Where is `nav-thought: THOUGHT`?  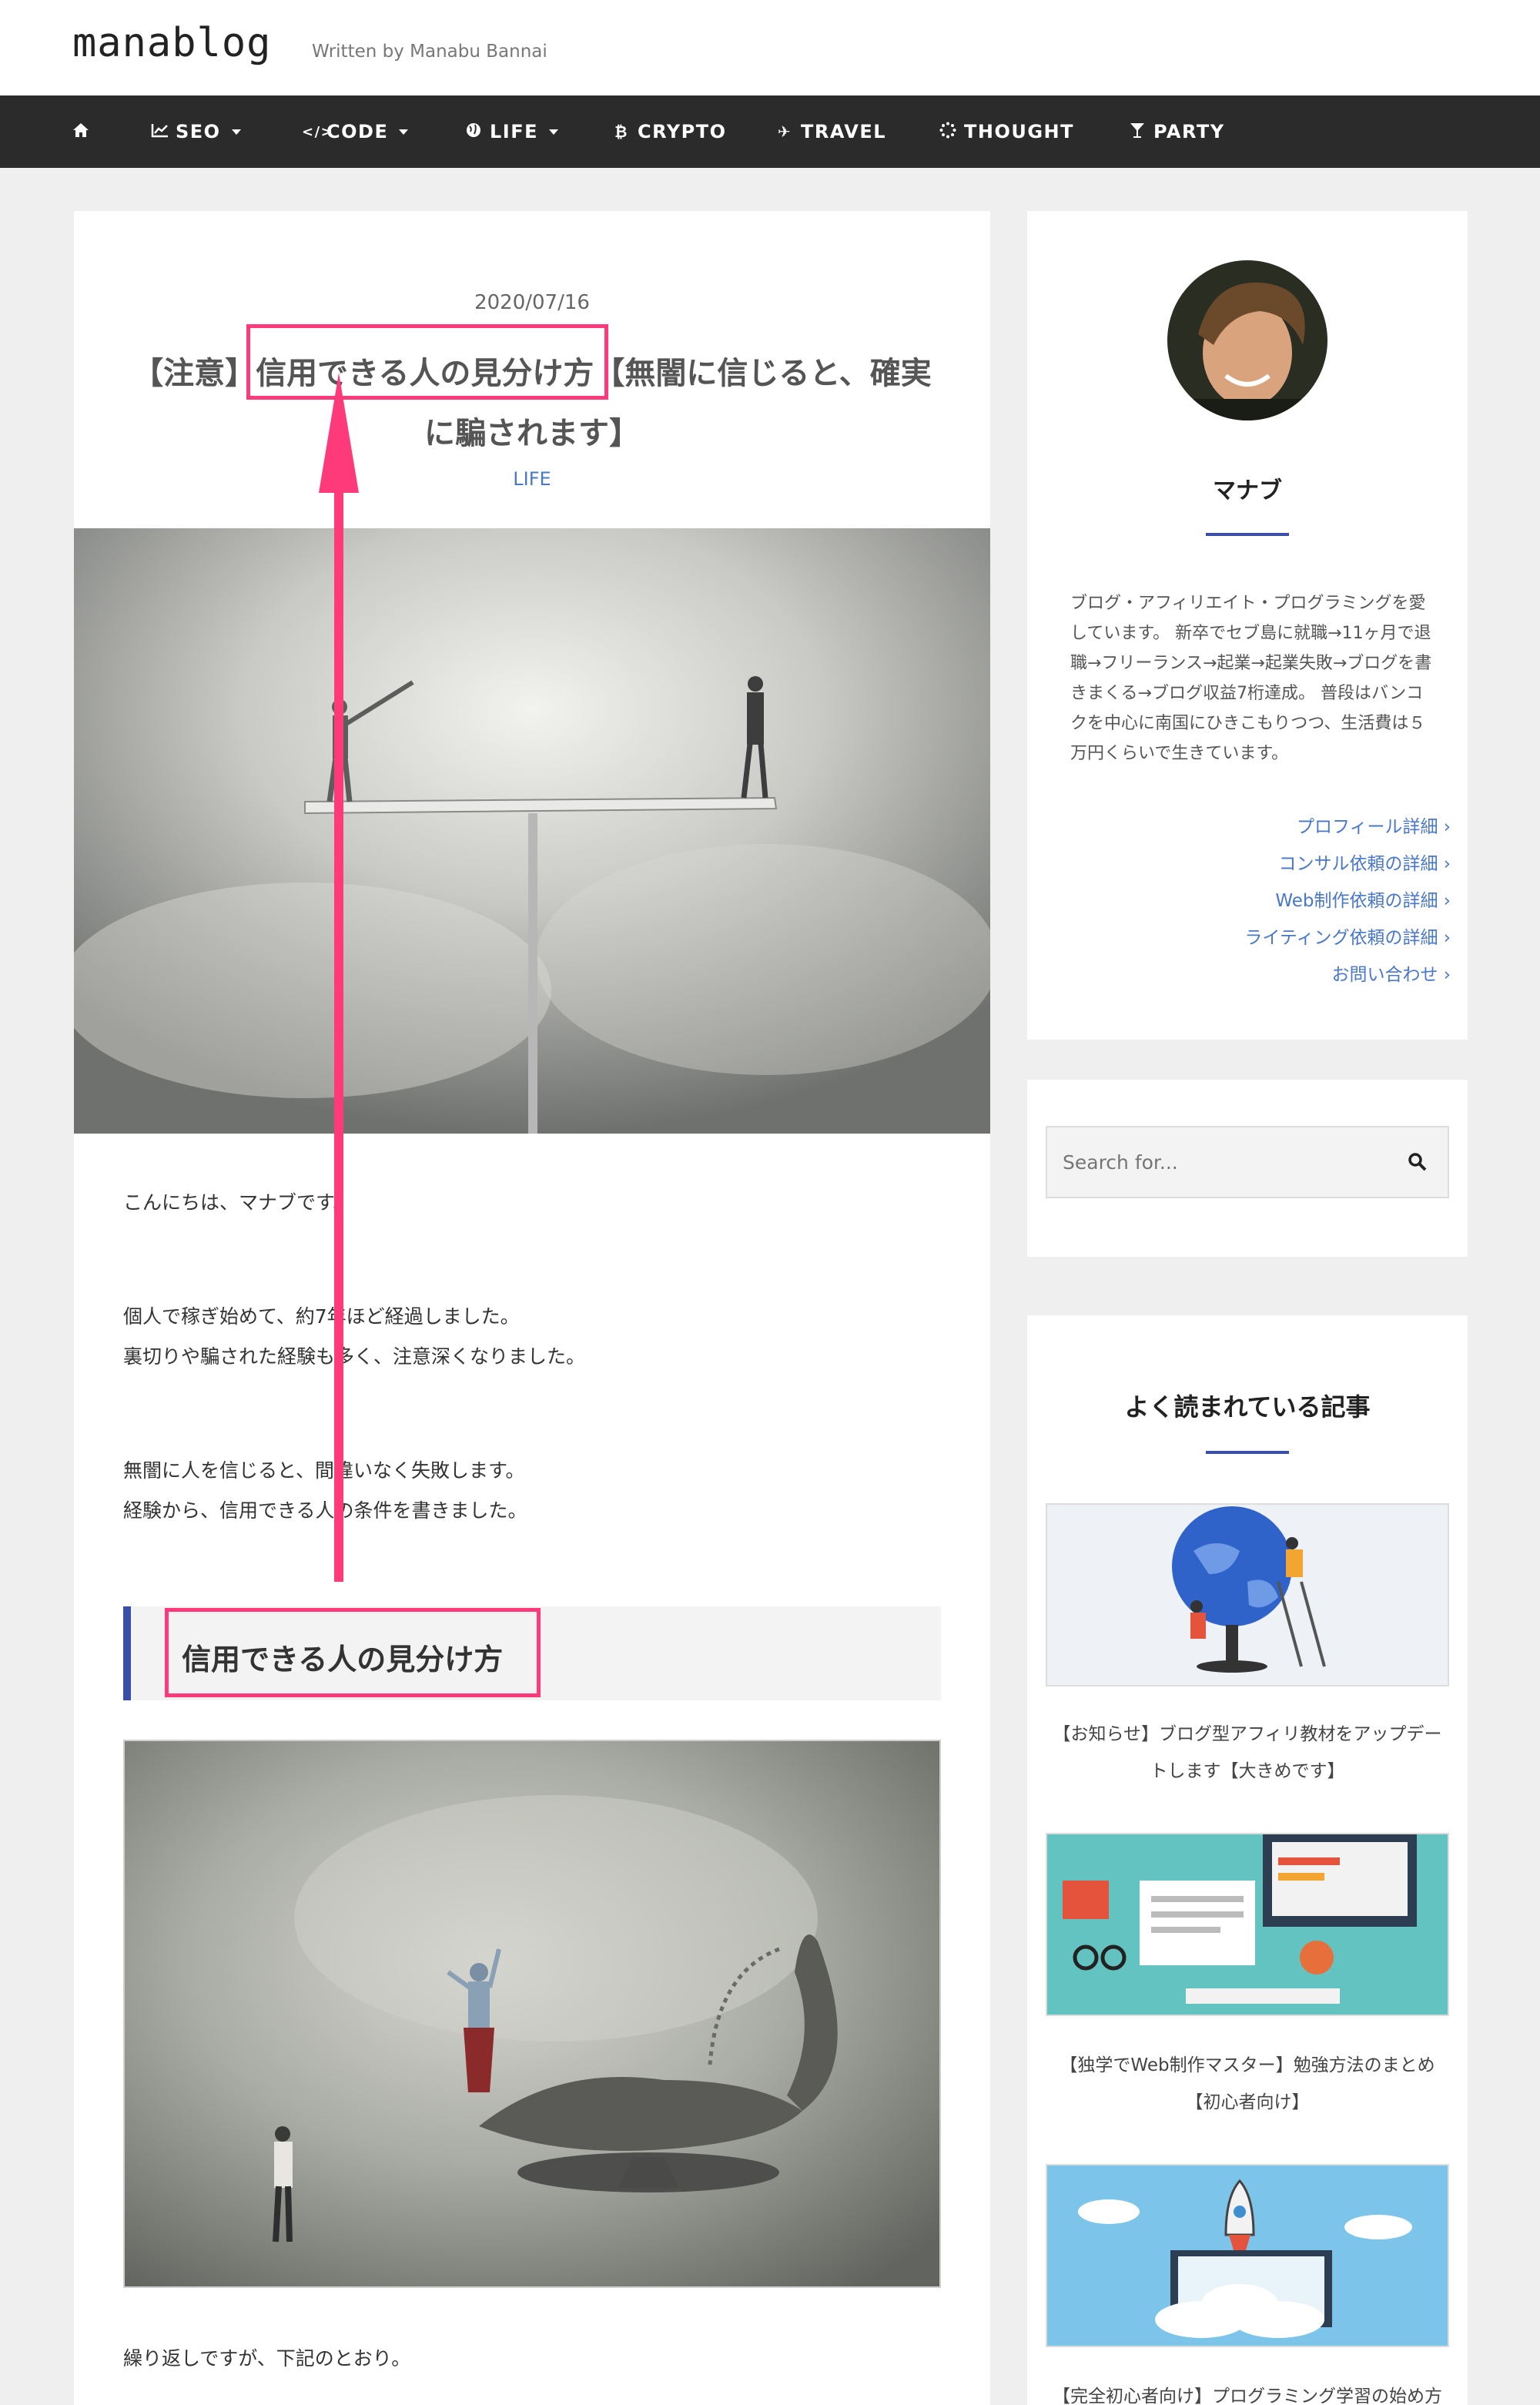
nav-thought: THOUGHT is located at coordinates (1006, 131).